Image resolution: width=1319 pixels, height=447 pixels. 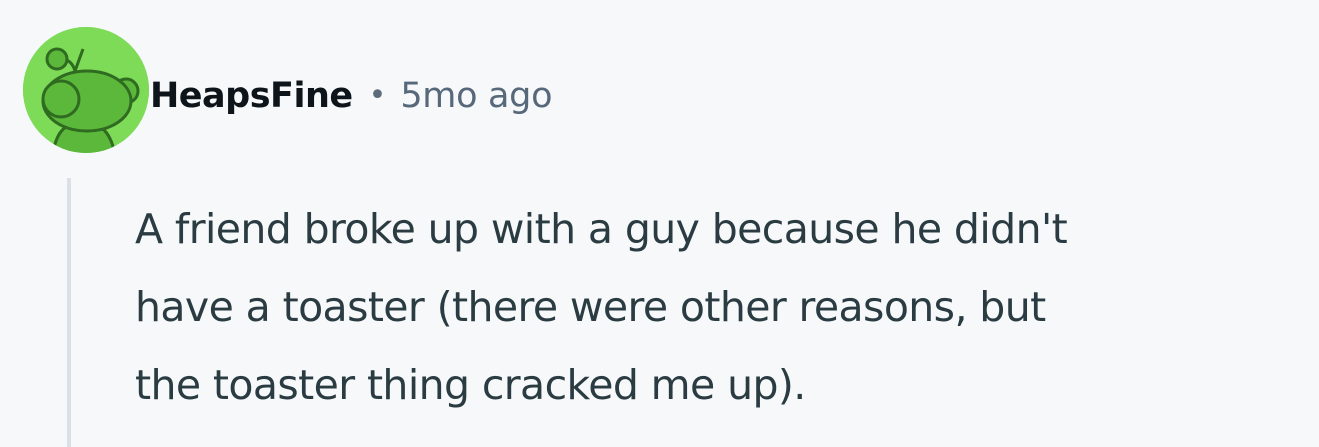 I want to click on thread-line, so click(x=69, y=312).